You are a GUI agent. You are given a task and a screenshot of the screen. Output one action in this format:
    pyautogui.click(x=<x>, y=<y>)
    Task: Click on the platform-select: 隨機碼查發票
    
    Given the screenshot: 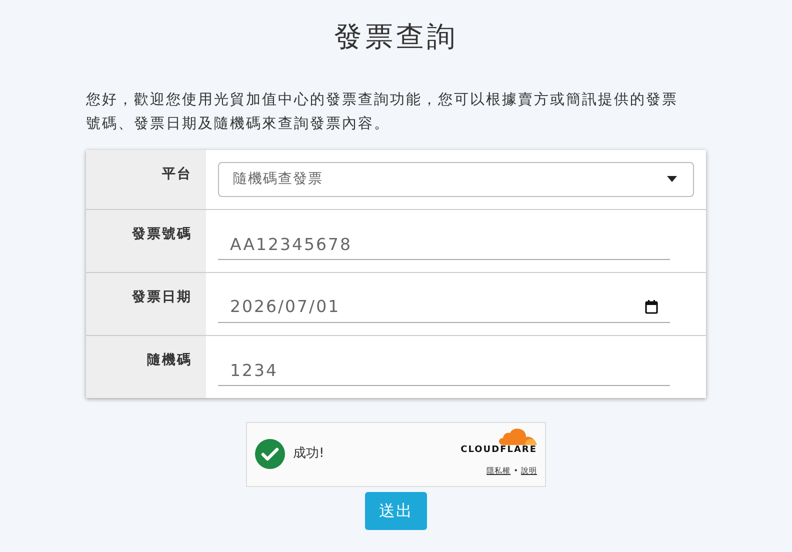 What is the action you would take?
    pyautogui.click(x=456, y=179)
    